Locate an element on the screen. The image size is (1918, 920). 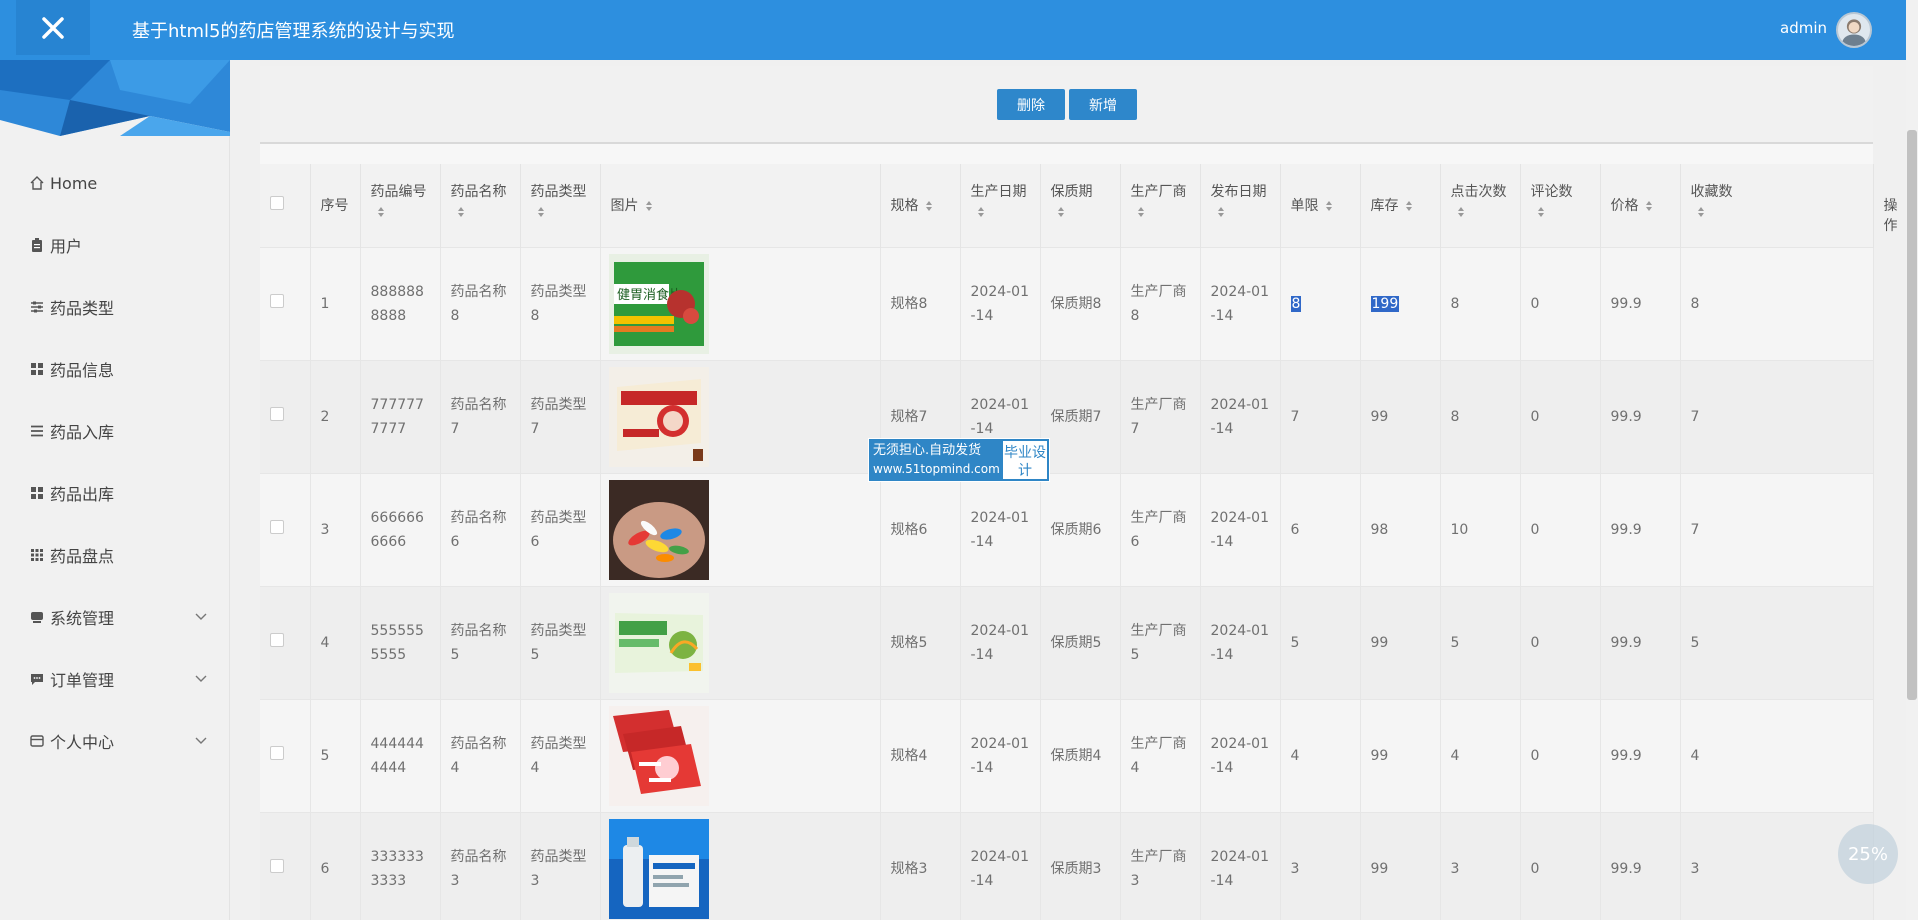
cell-shelf-life: 保质期8 is located at coordinates (1080, 303).